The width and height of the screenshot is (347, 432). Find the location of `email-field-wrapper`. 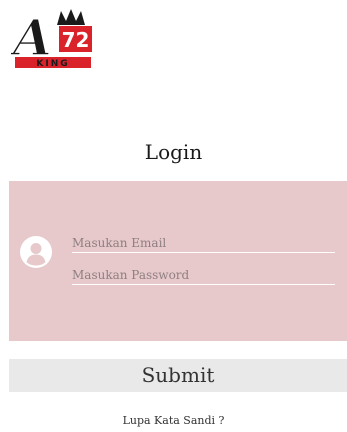

email-field-wrapper is located at coordinates (203, 242).